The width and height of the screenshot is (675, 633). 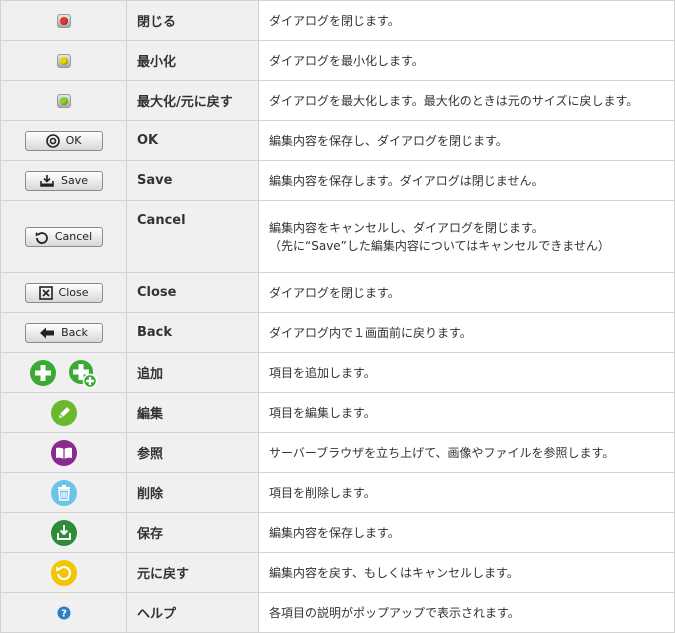 I want to click on back-arrow-icon, so click(x=47, y=332).